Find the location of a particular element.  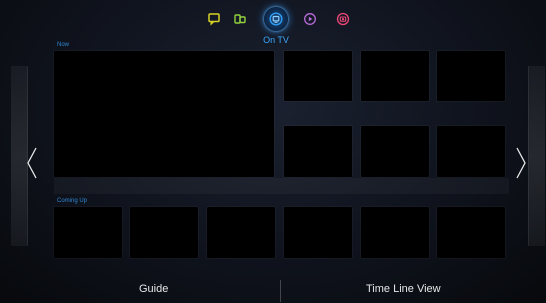

camera-icon is located at coordinates (343, 19).